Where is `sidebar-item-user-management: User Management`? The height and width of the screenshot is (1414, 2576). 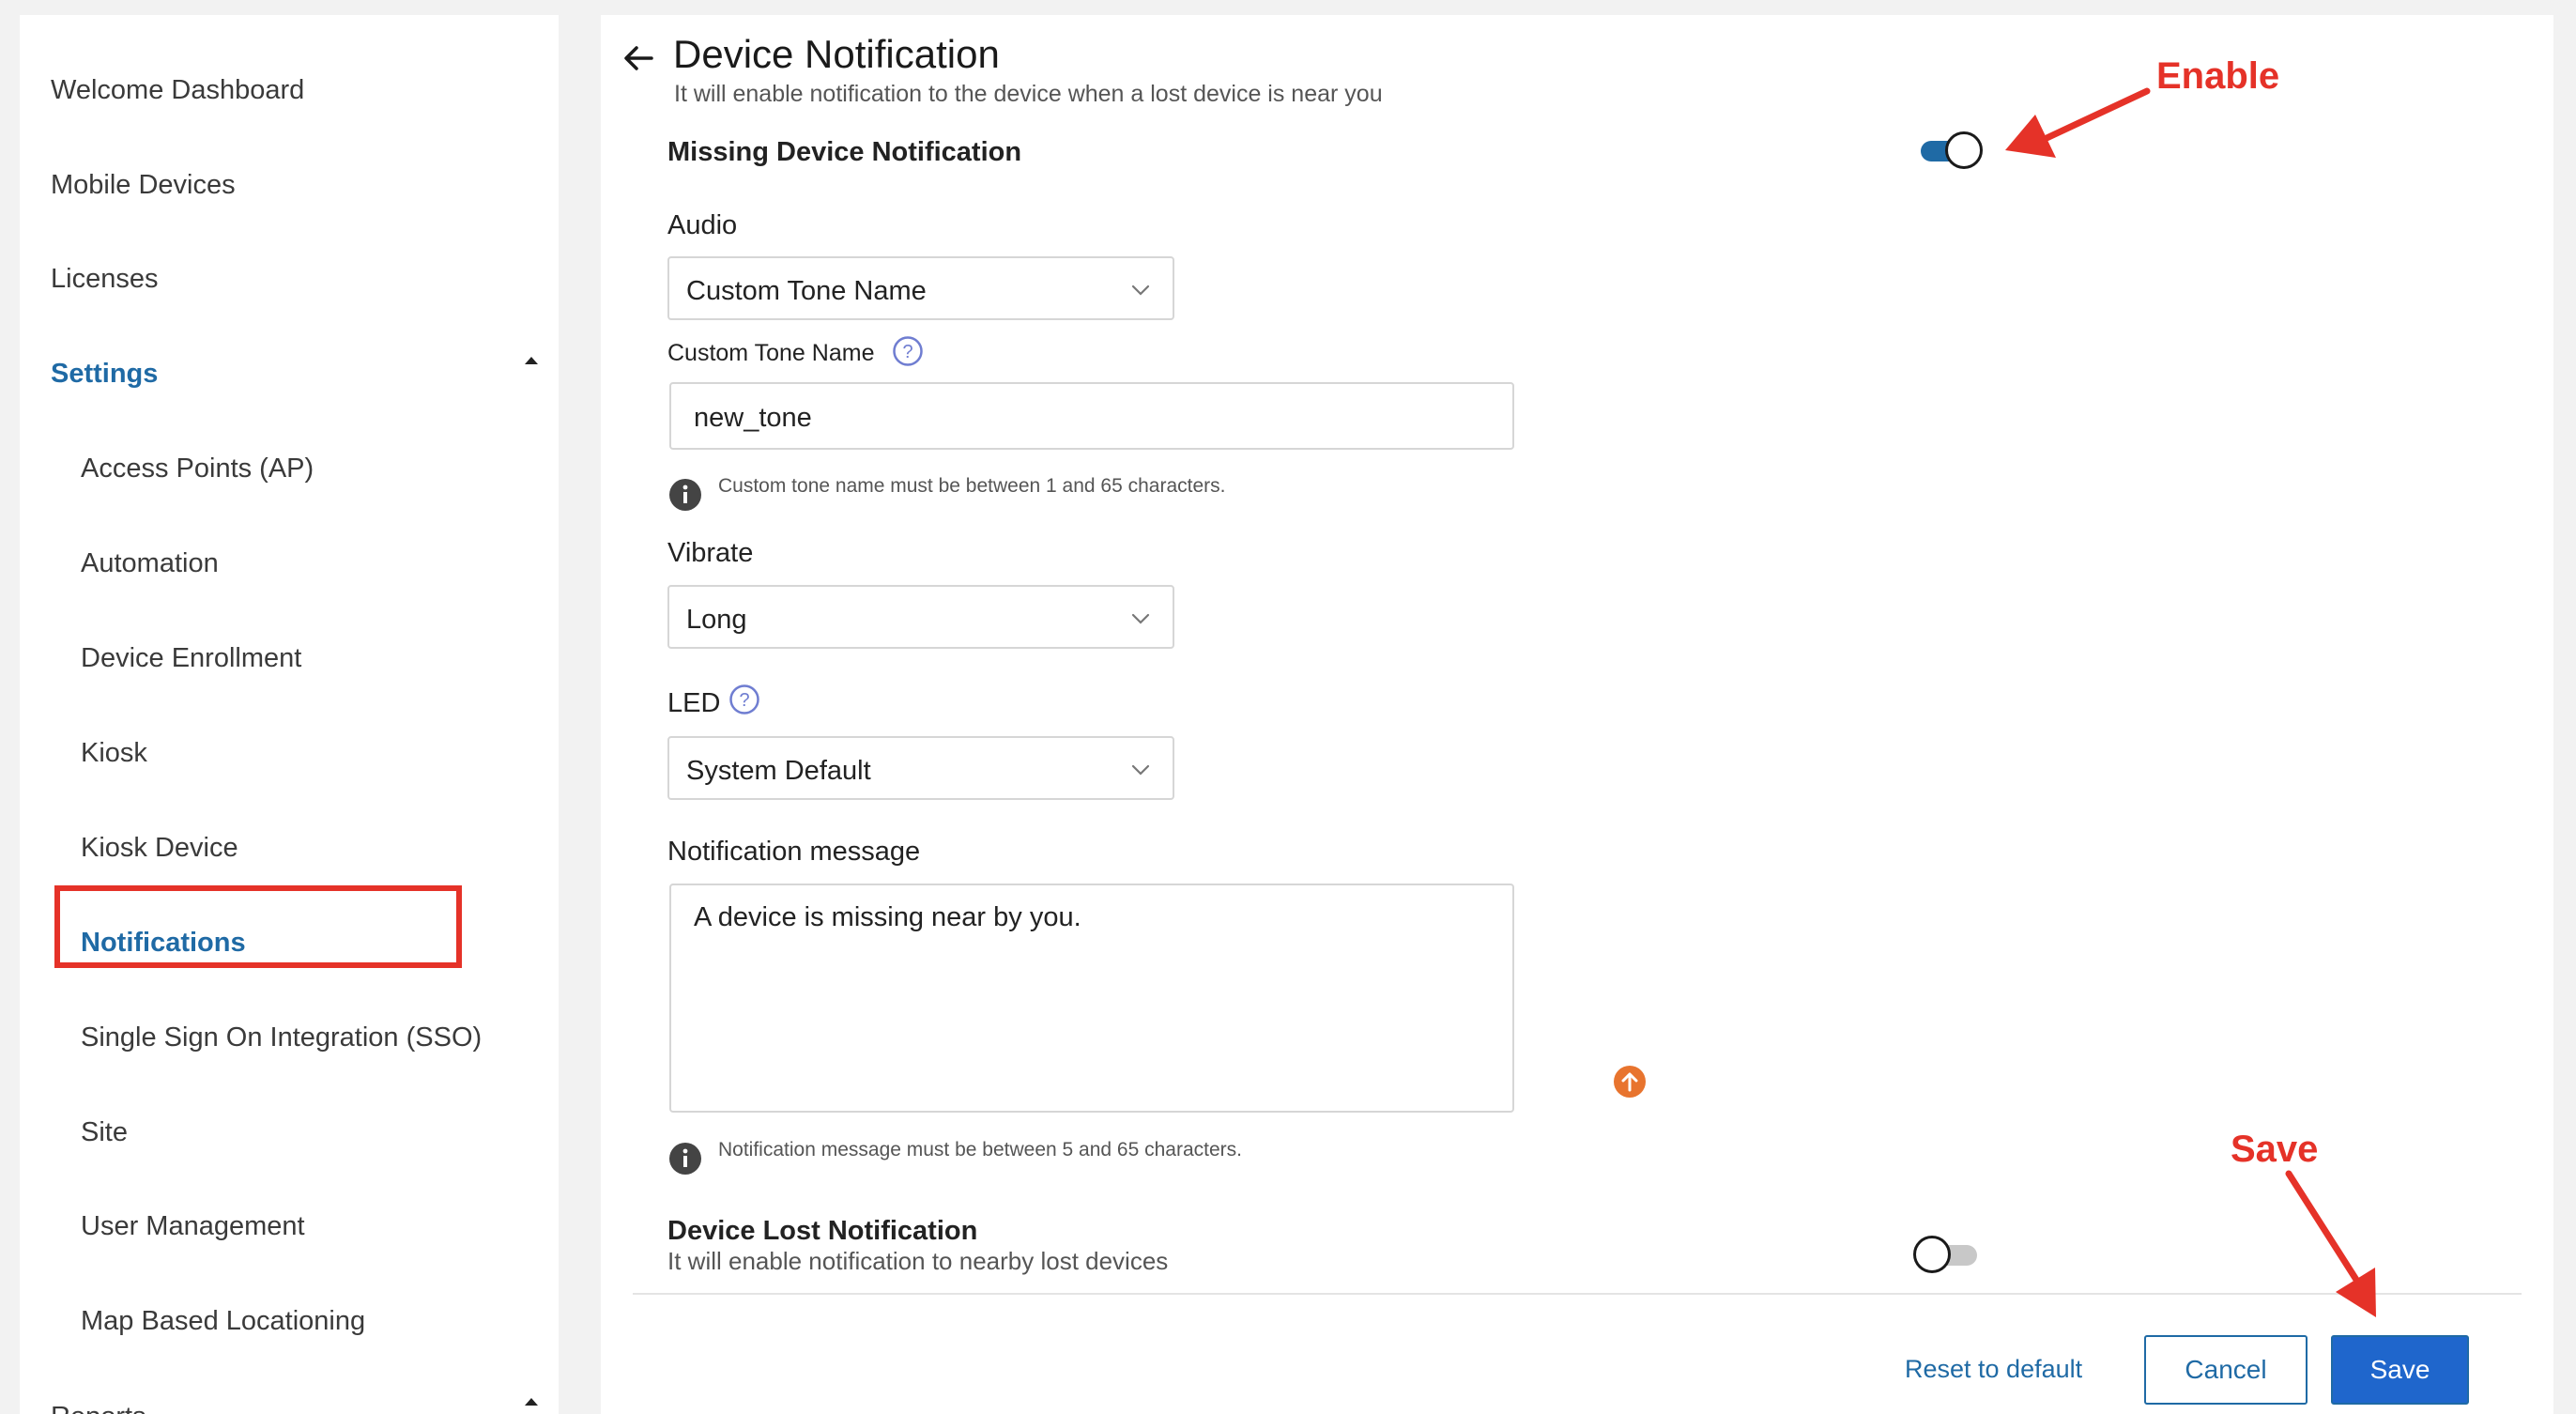
sidebar-item-user-management: User Management is located at coordinates (193, 1227).